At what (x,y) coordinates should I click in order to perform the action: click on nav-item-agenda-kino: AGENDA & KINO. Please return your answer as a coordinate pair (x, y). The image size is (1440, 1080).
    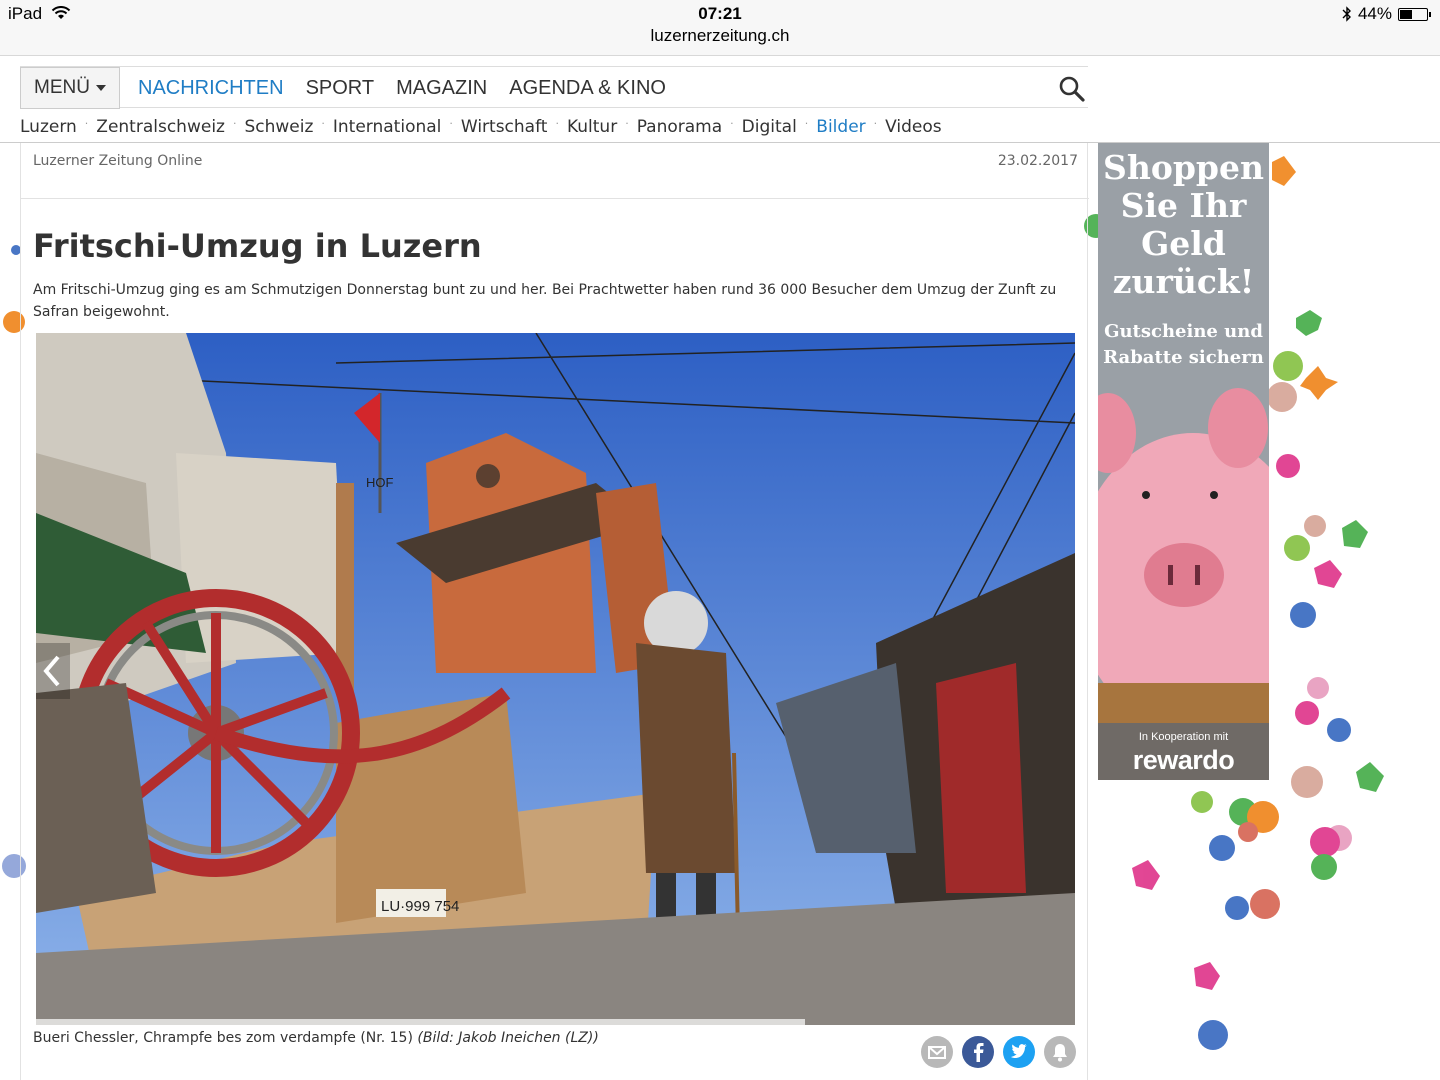
    Looking at the image, I should click on (587, 88).